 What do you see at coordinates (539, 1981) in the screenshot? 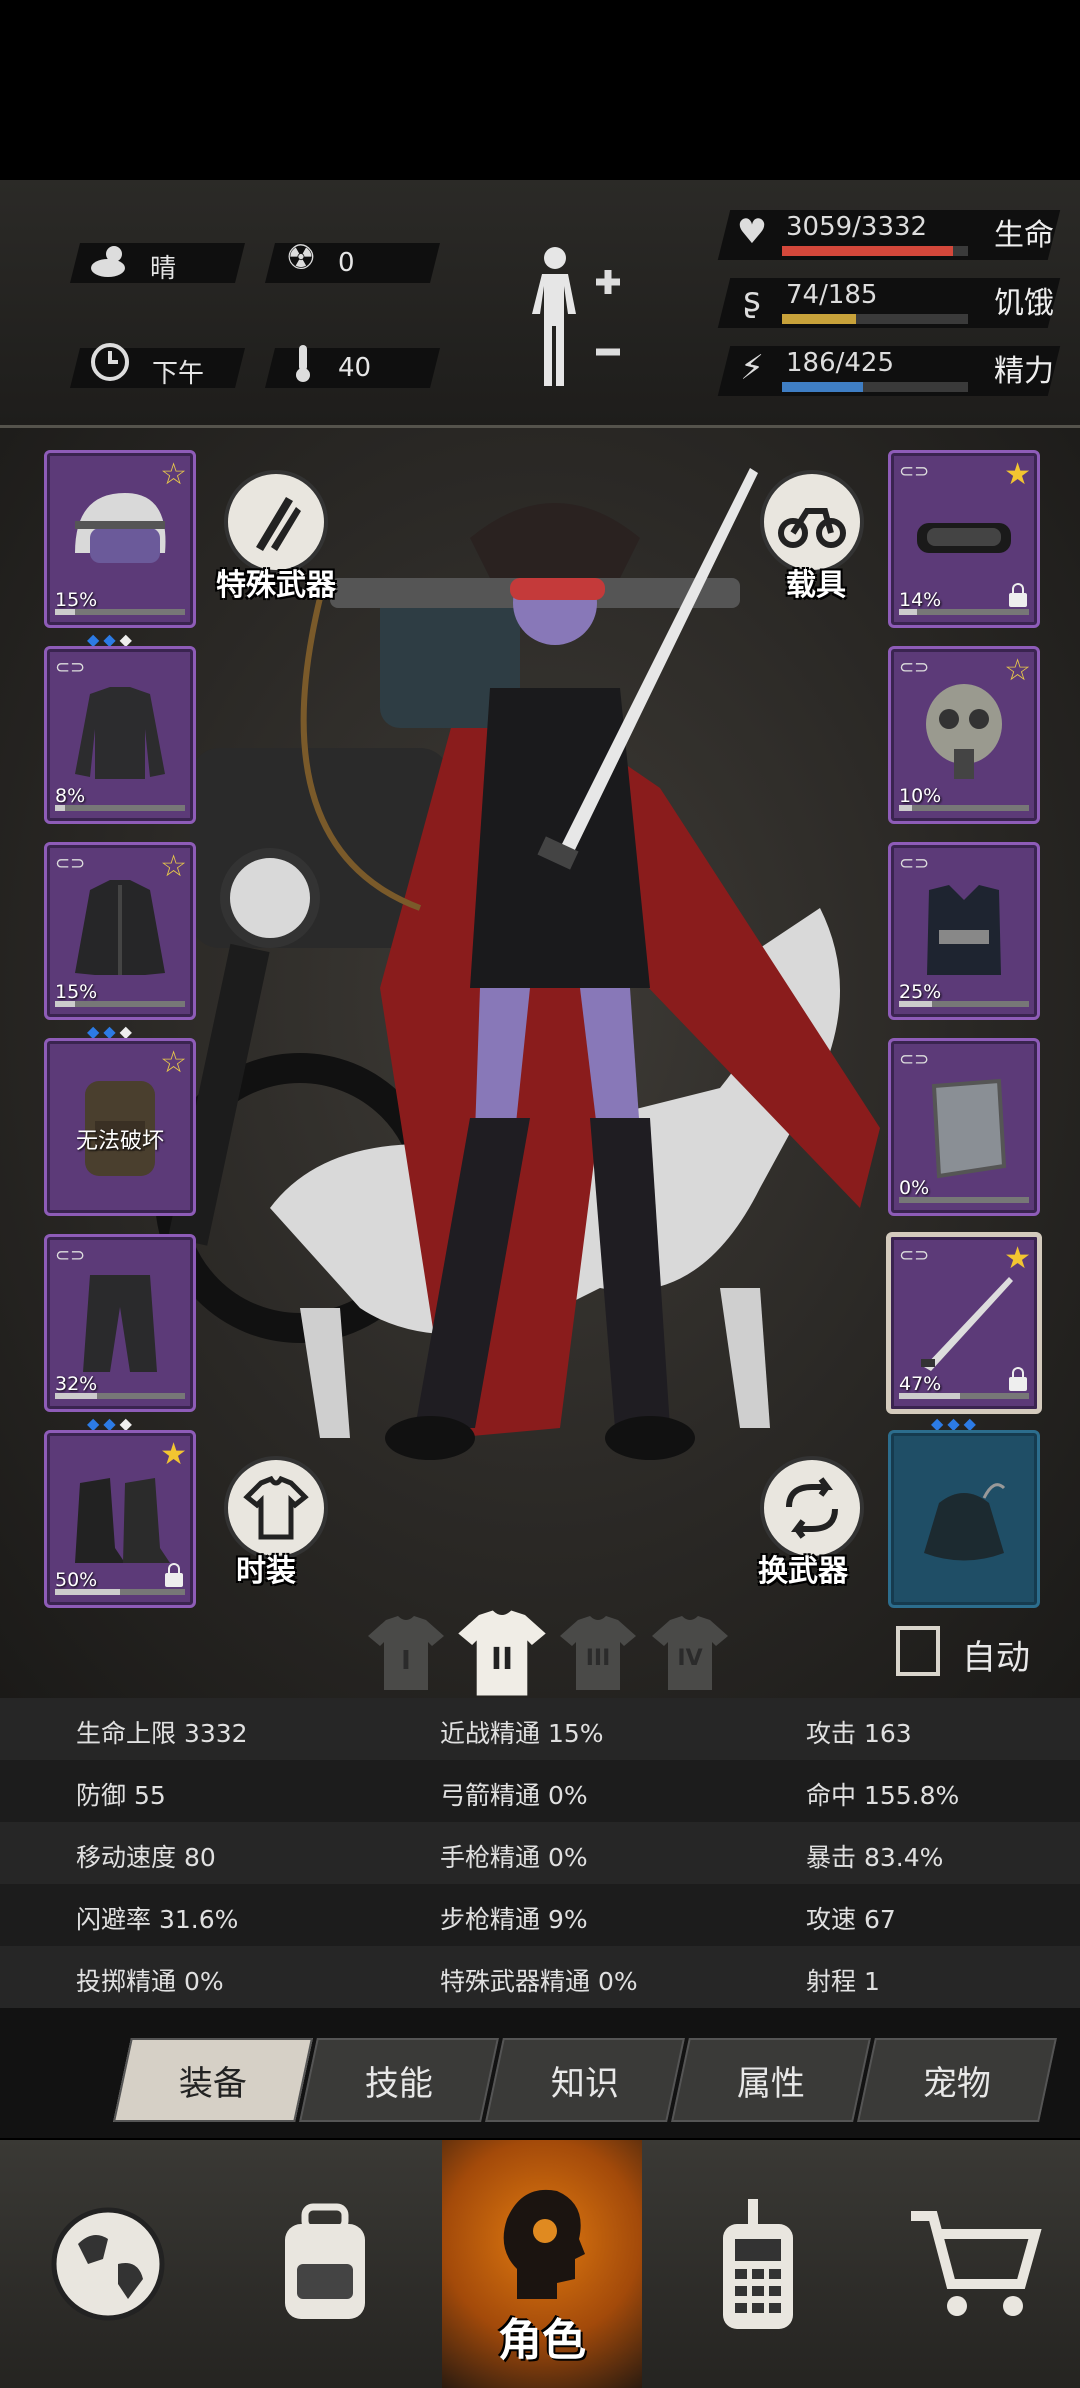
I see `stat-special-weapon-mastery: 特殊武器精通 0%` at bounding box center [539, 1981].